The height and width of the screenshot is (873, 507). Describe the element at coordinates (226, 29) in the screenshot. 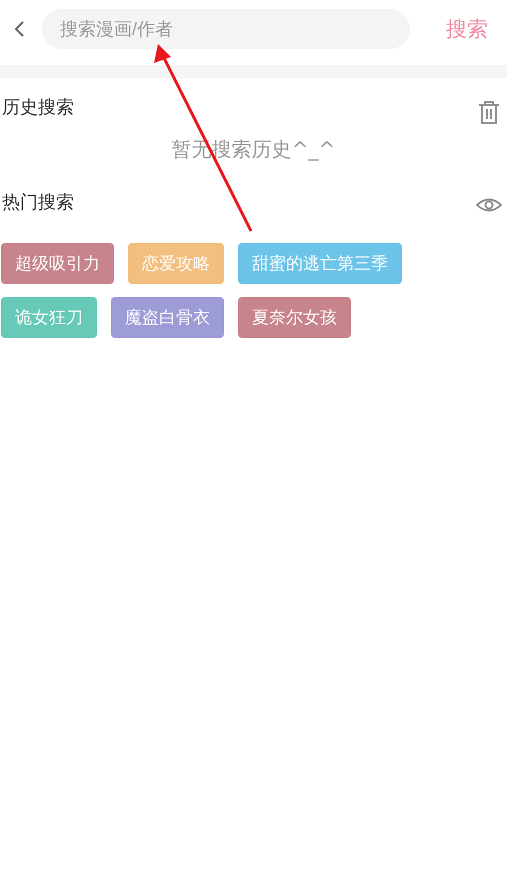

I see `search-field: 搜索漫画/作者` at that location.